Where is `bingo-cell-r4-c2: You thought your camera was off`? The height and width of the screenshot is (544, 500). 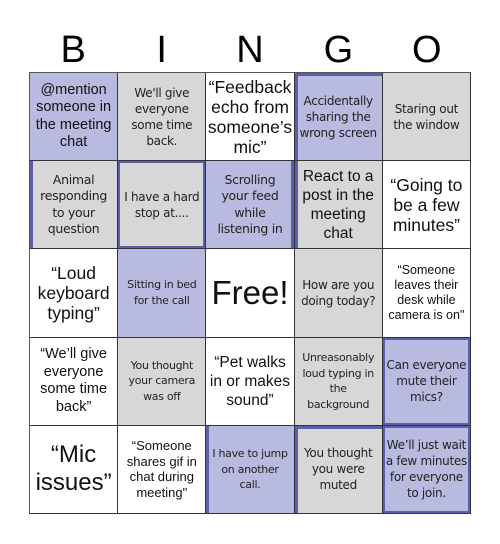
bingo-cell-r4-c2: You thought your camera was off is located at coordinates (162, 381).